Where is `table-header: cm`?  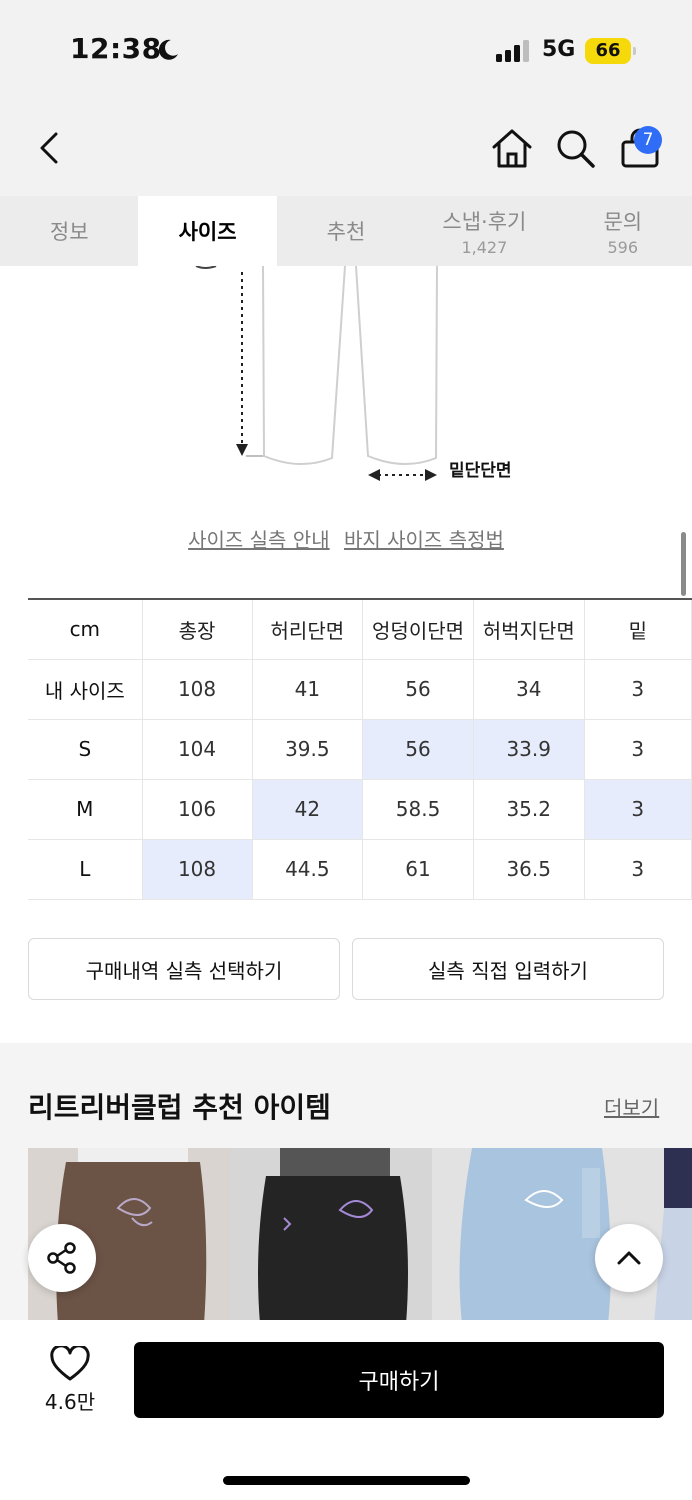
table-header: cm is located at coordinates (85, 629).